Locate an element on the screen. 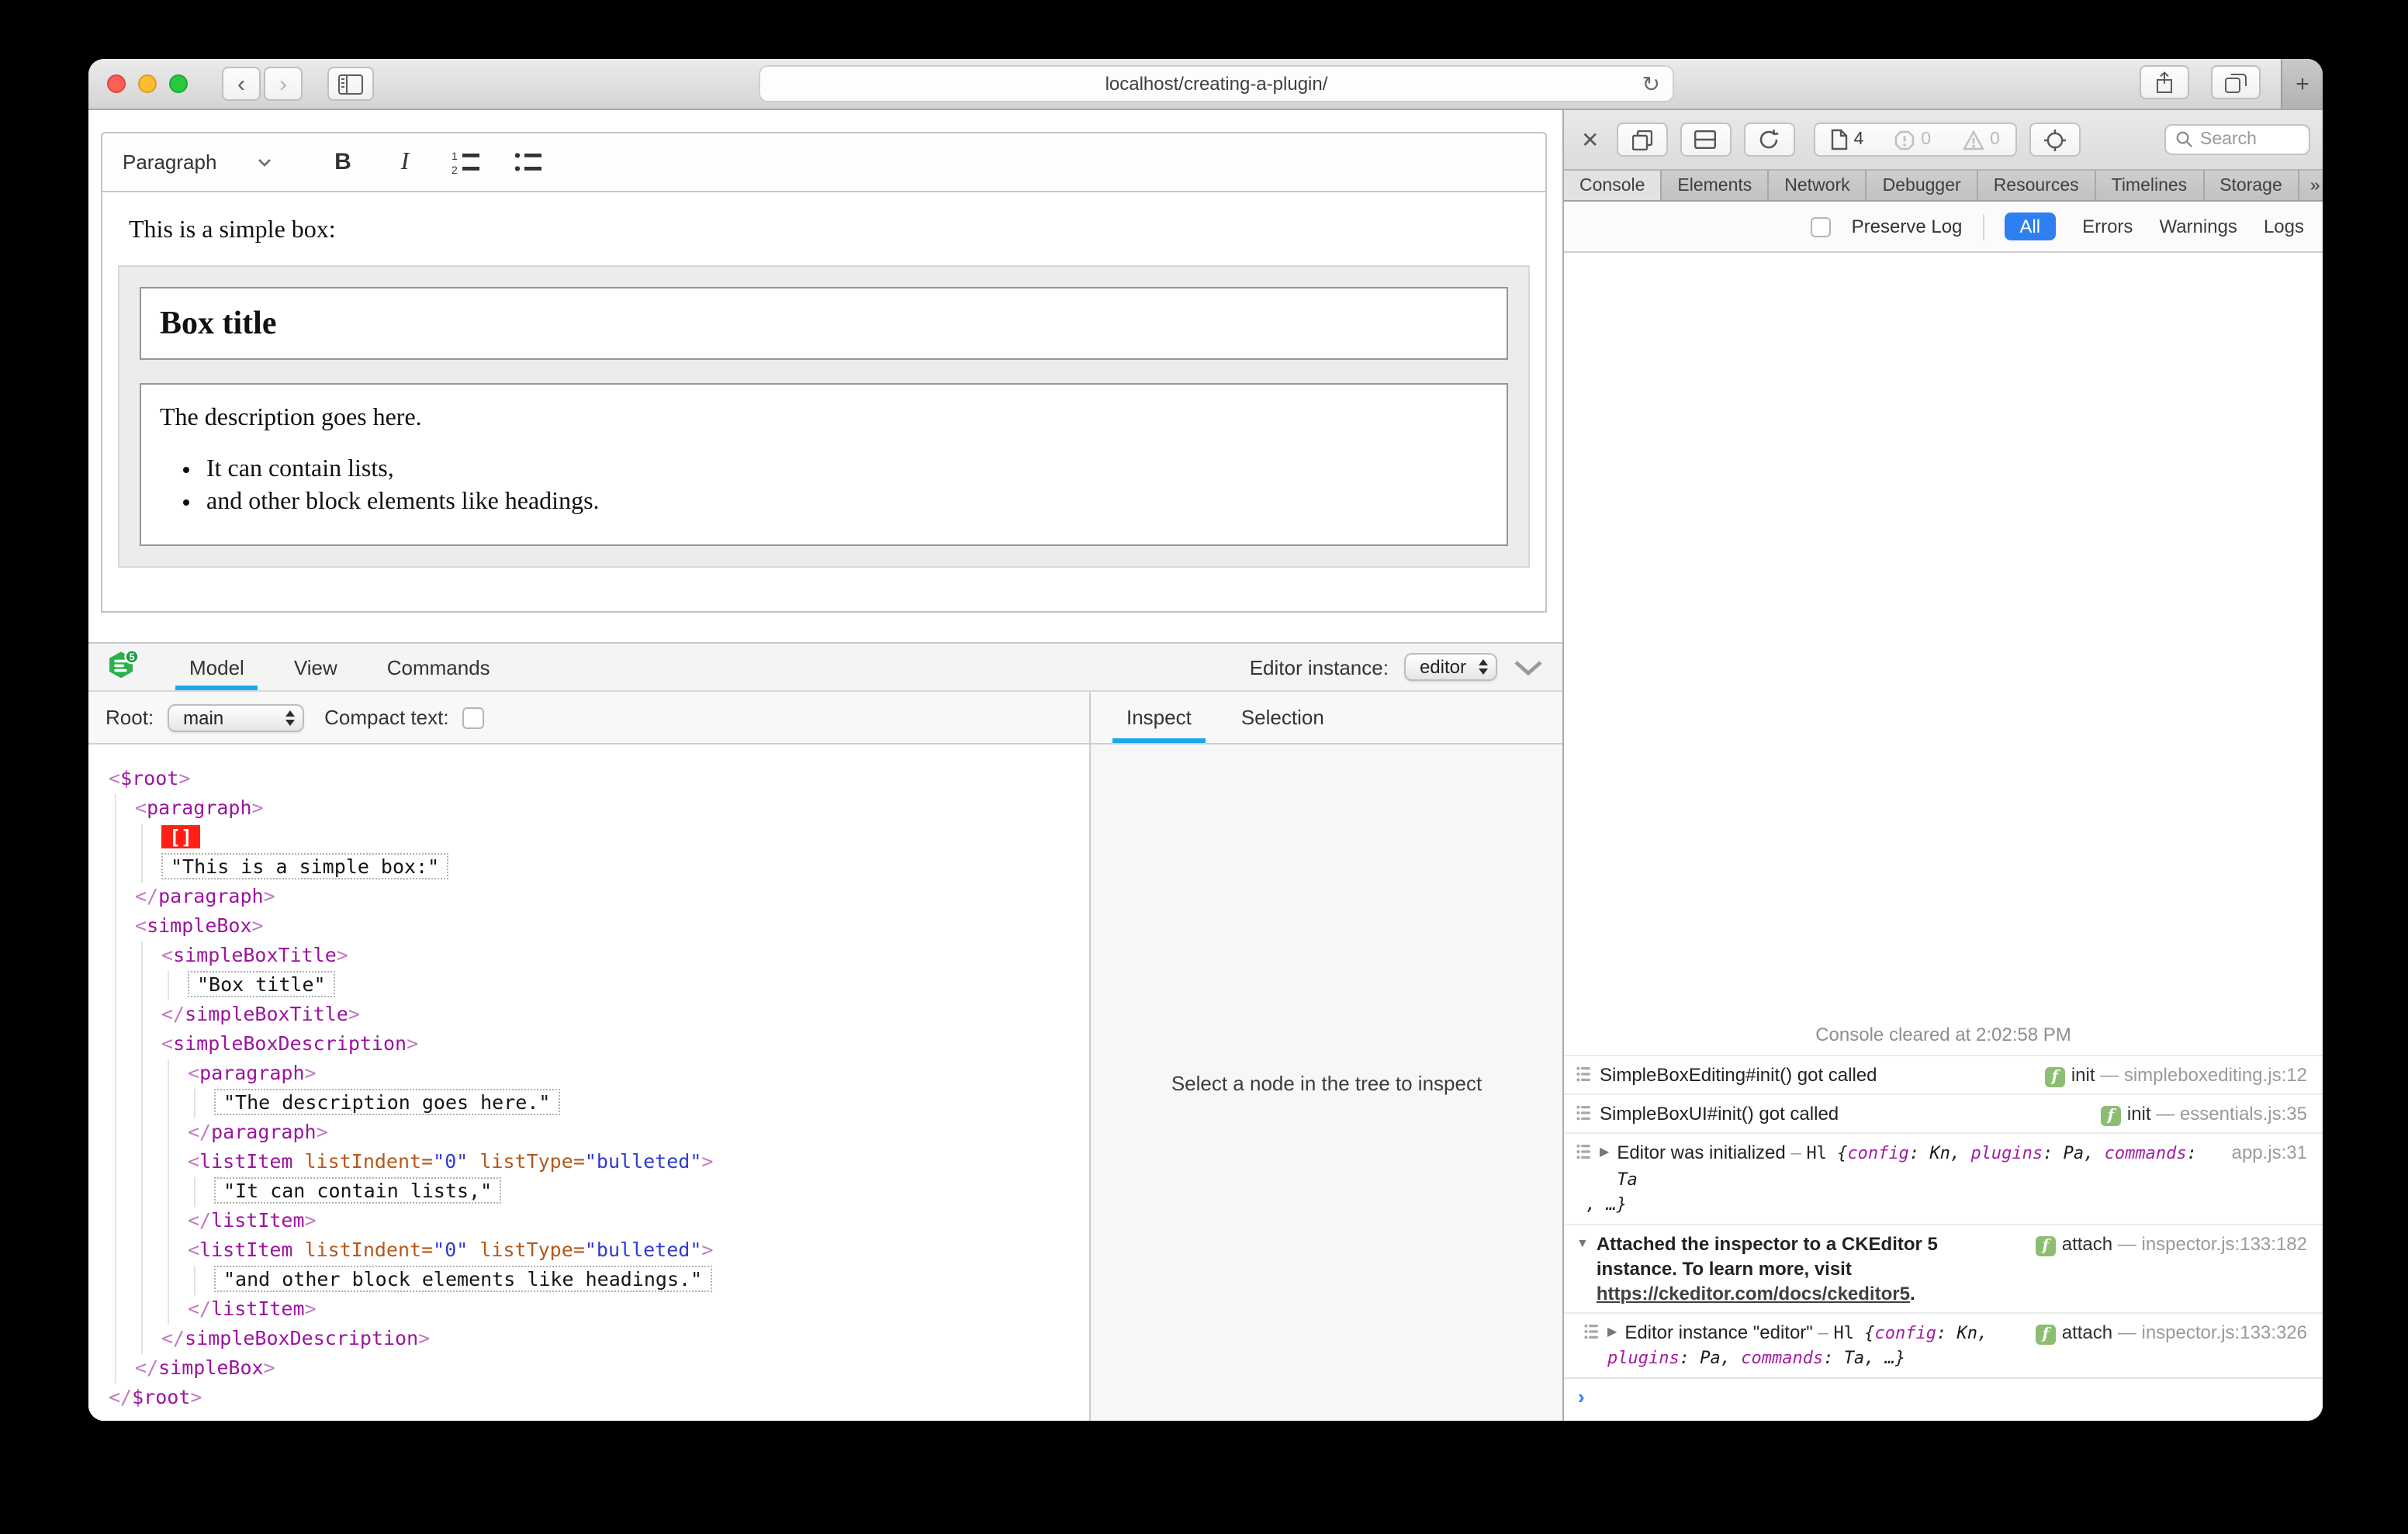 Image resolution: width=2408 pixels, height=1534 pixels. simple-box-title: Box title is located at coordinates (824, 323).